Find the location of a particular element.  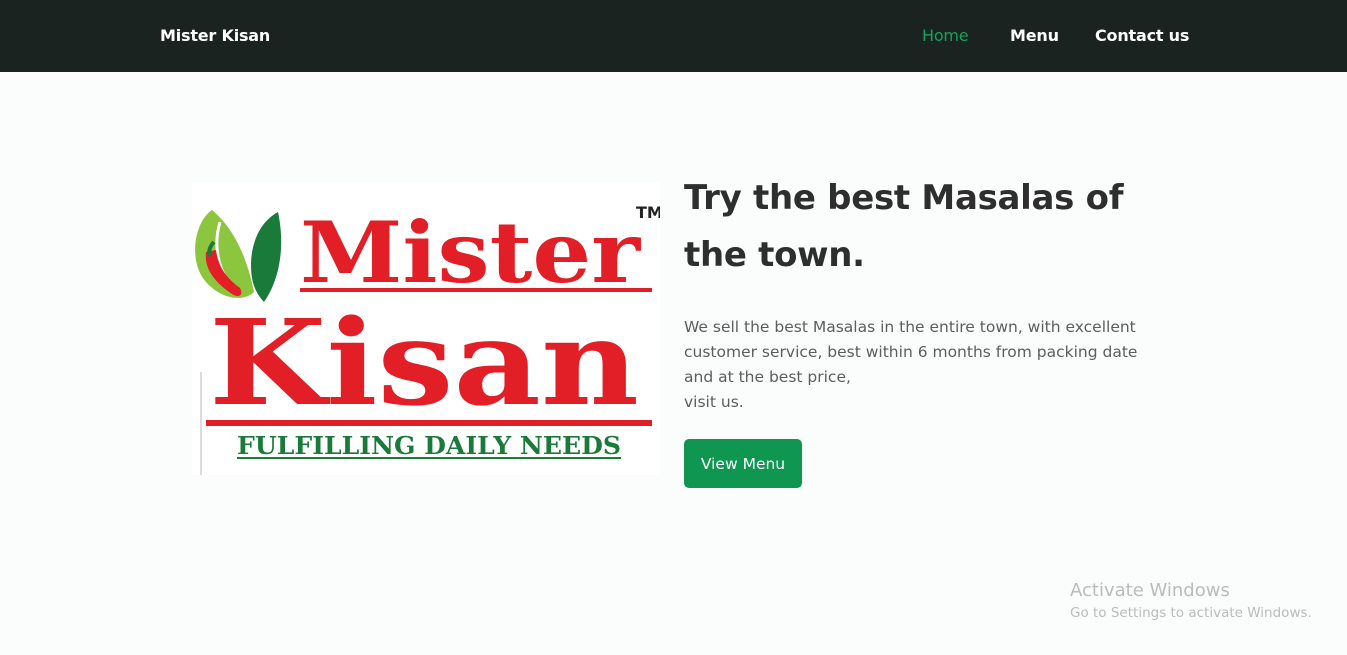

logo-tagline: FULFILLING DAILY NEEDS is located at coordinates (429, 445).